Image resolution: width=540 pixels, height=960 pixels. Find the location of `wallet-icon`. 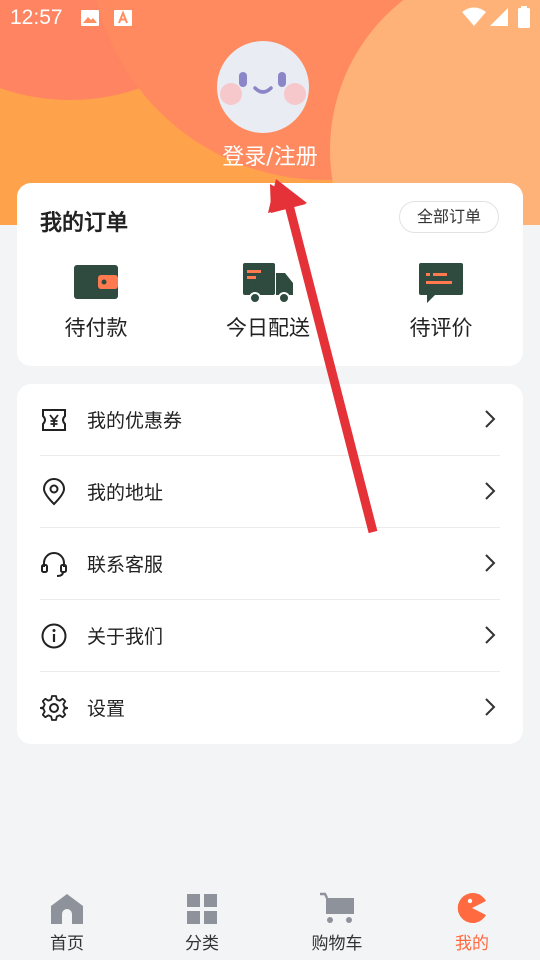

wallet-icon is located at coordinates (96, 282).